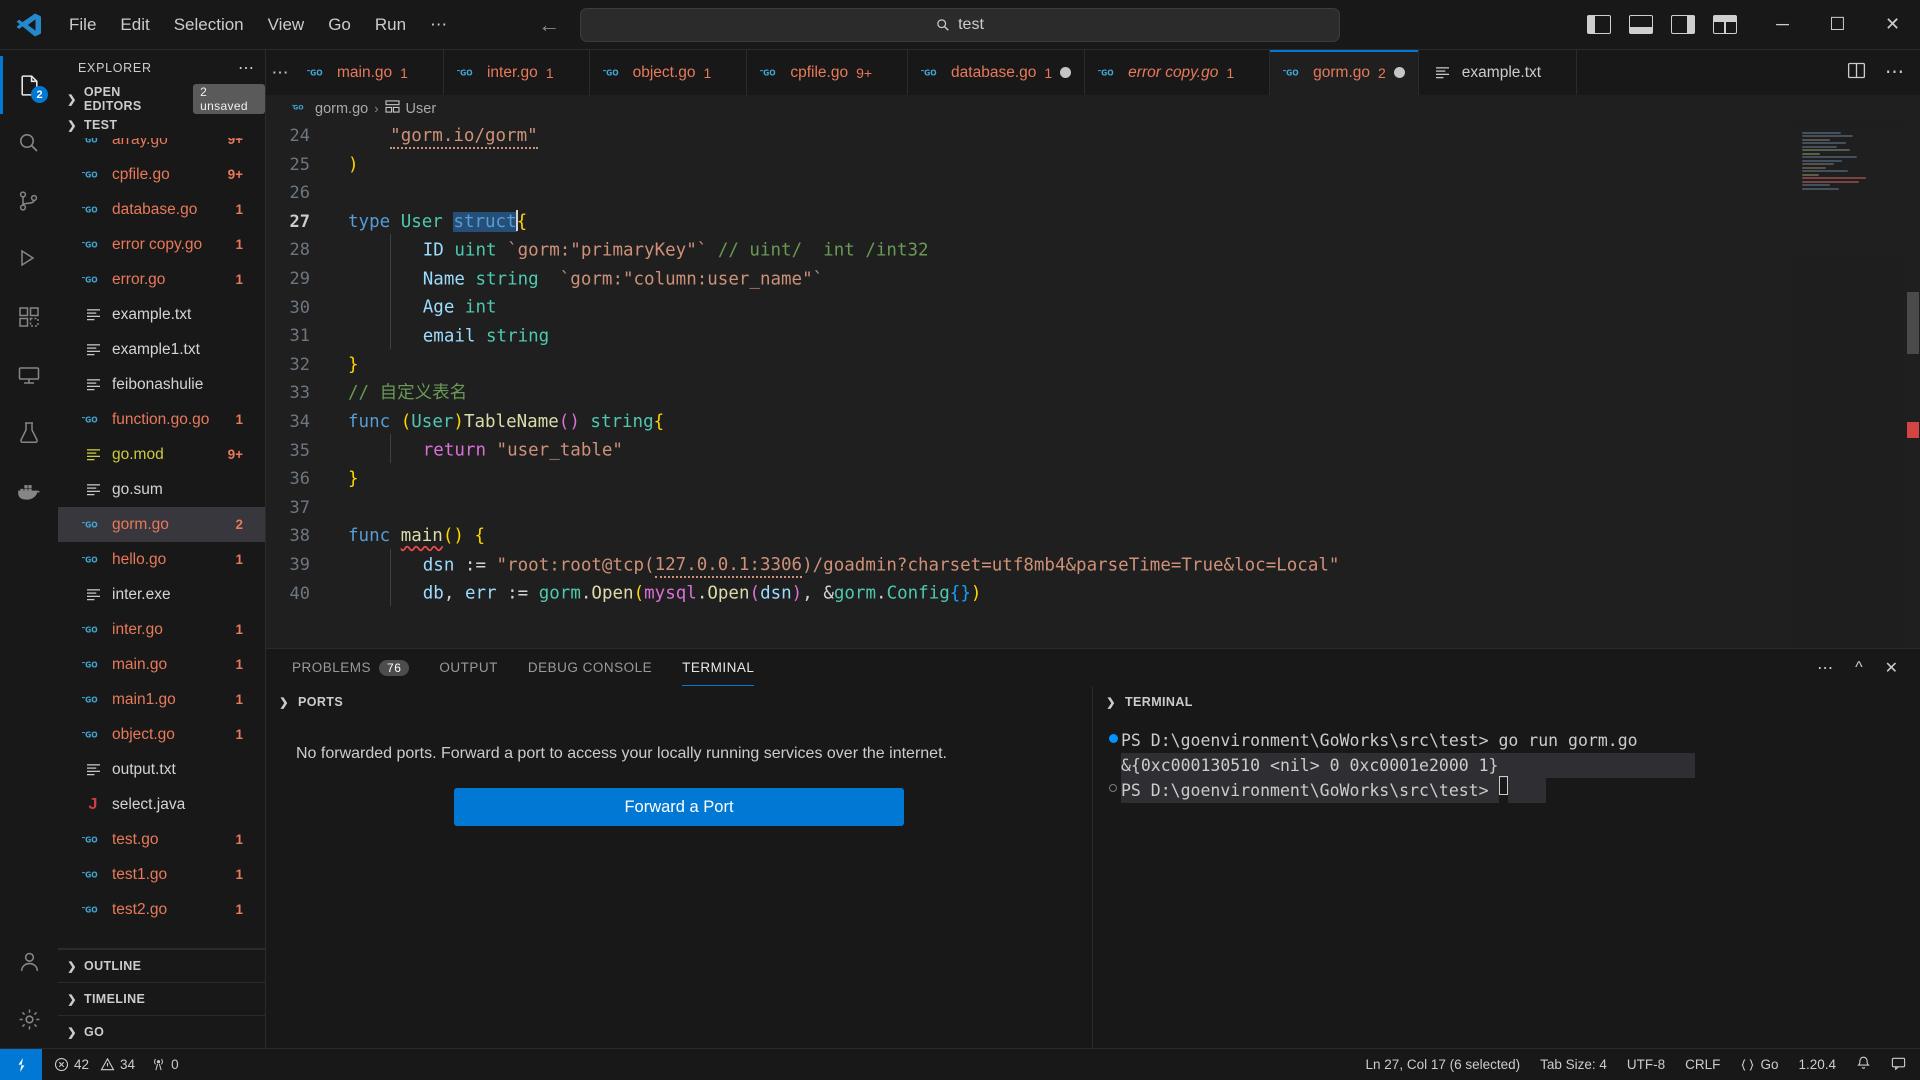 This screenshot has height=1080, width=1920. Describe the element at coordinates (1498, 72) in the screenshot. I see `editor-tab: example.txt✕` at that location.